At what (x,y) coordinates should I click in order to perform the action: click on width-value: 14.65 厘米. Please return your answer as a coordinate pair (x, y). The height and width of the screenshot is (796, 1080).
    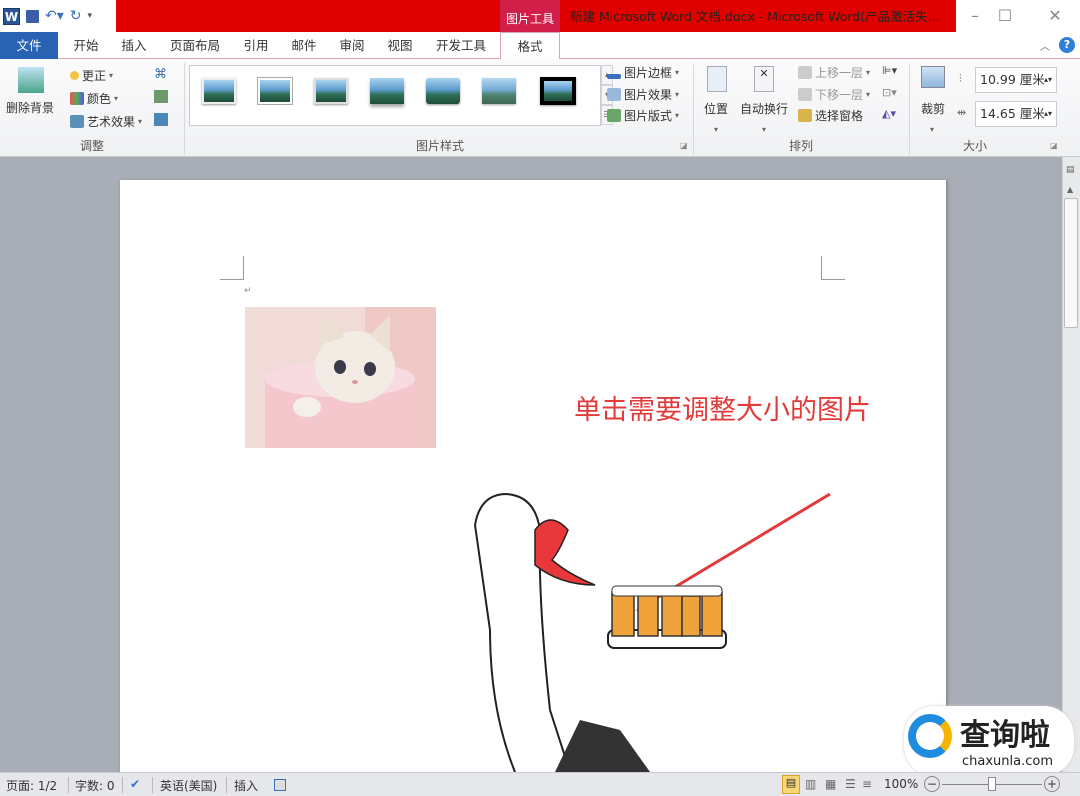
    Looking at the image, I should click on (1012, 113).